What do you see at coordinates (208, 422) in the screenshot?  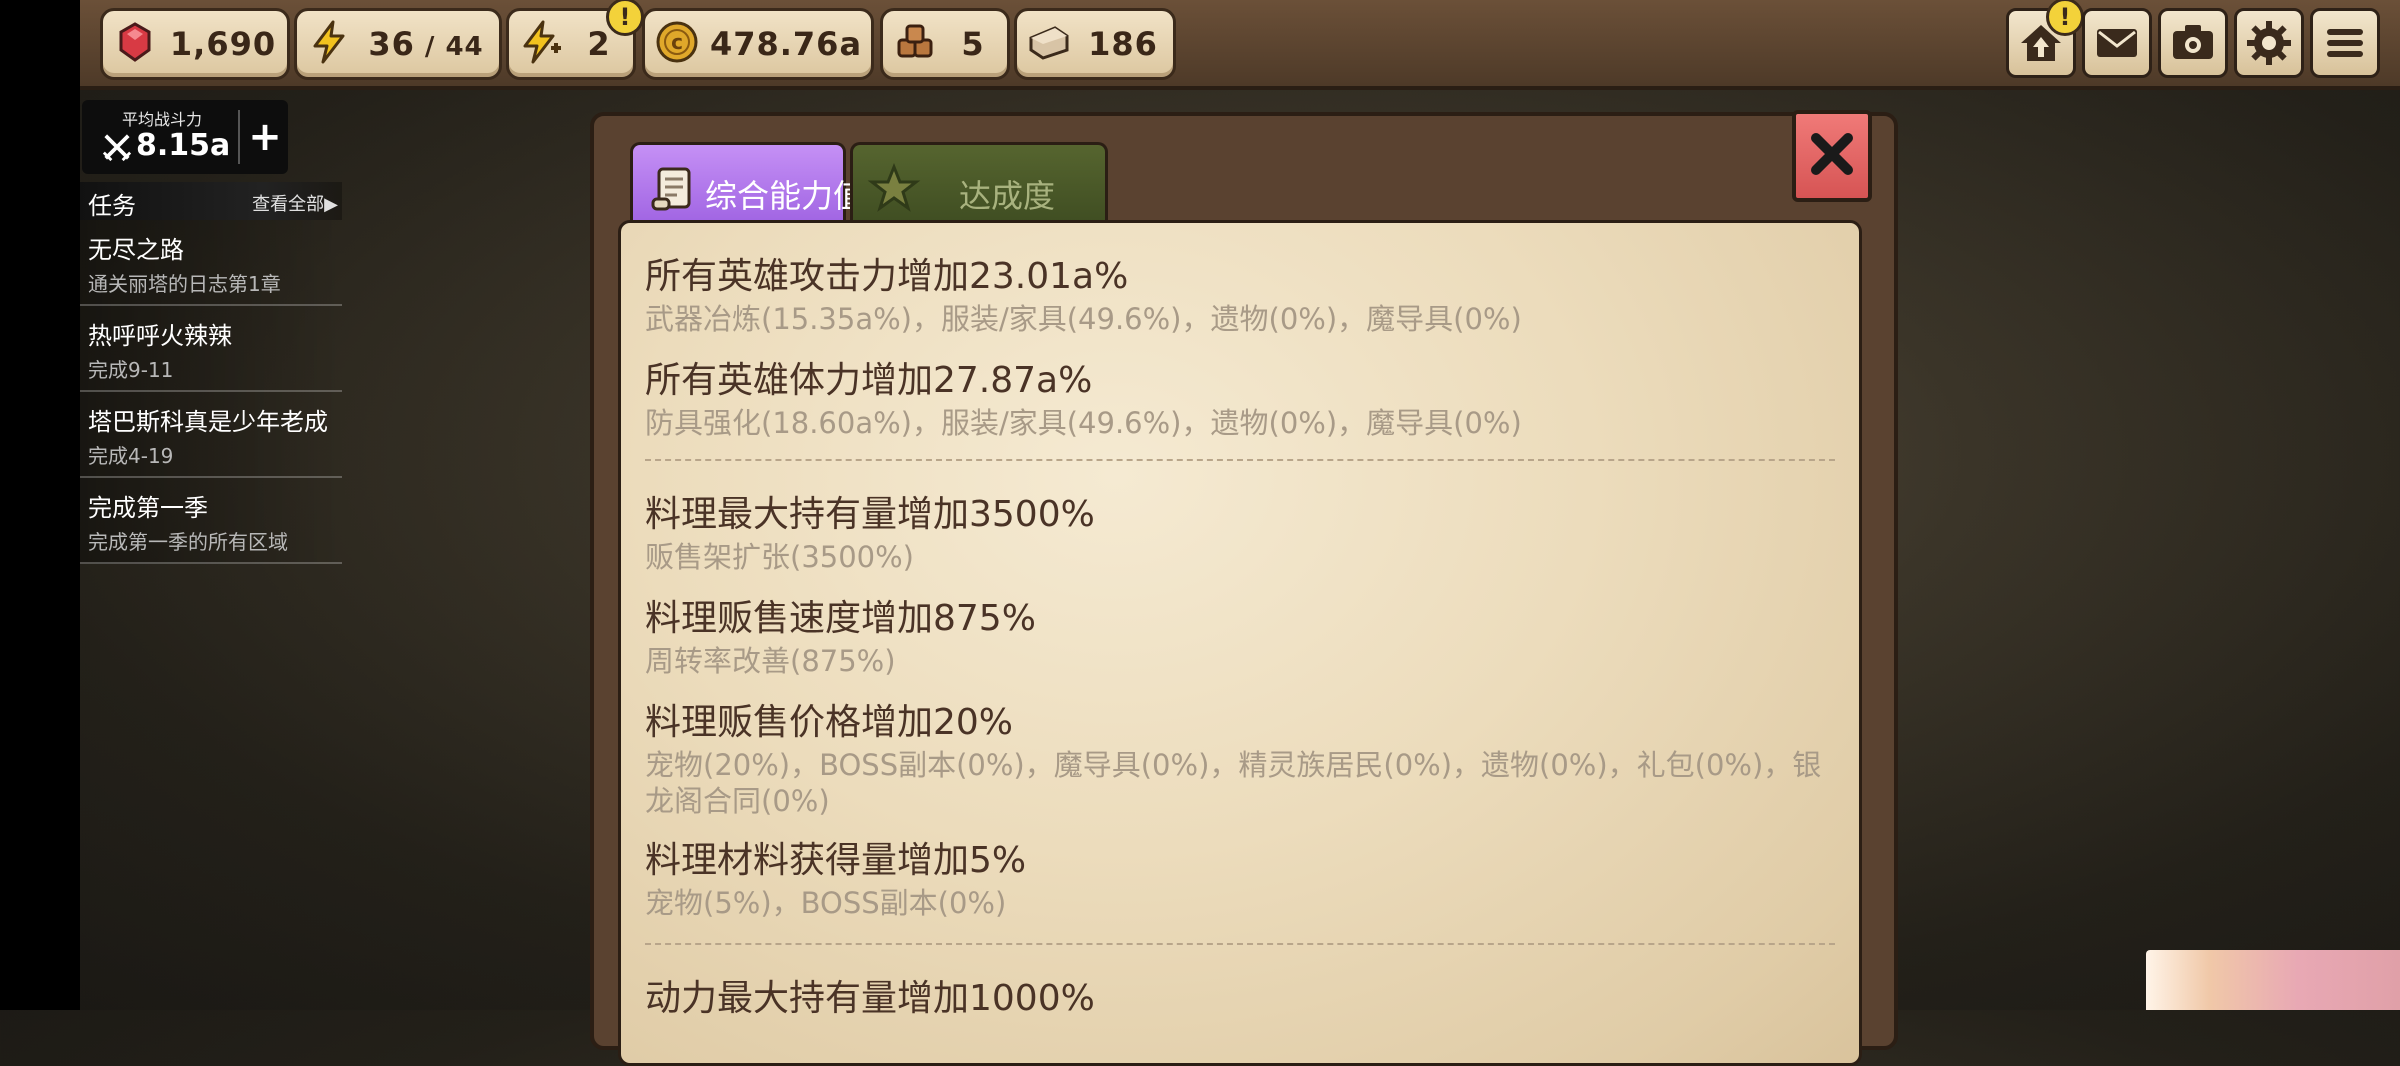 I see `quest-name: 塔巴斯科真是少年老成` at bounding box center [208, 422].